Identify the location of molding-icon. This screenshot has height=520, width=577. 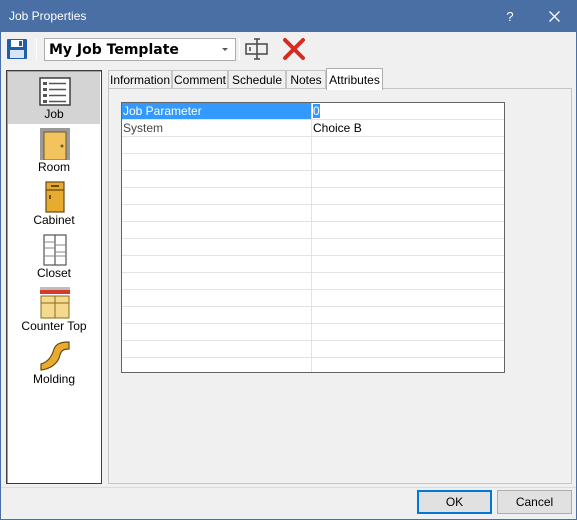
(55, 356).